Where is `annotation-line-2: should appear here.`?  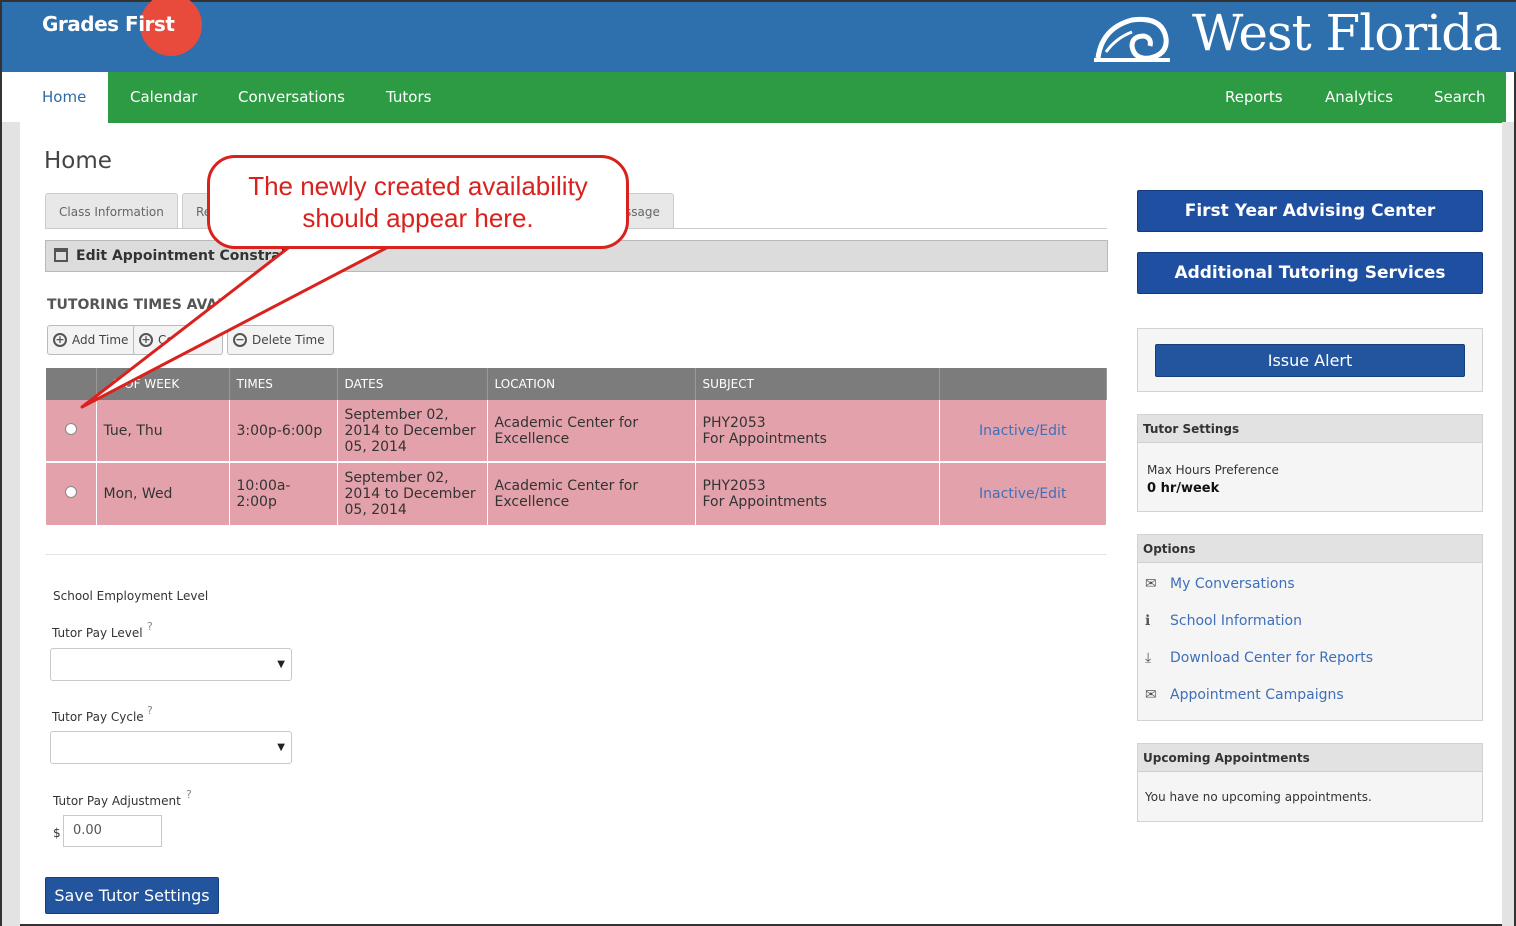 annotation-line-2: should appear here. is located at coordinates (418, 218).